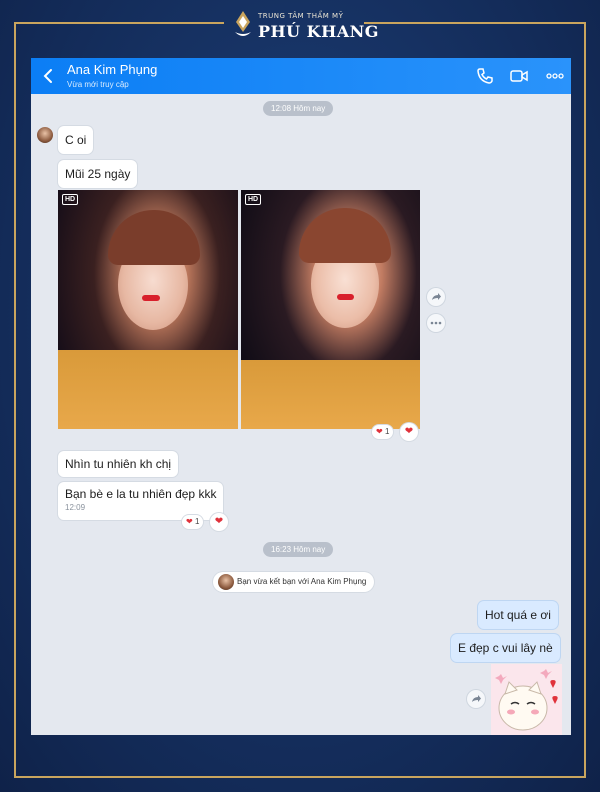  What do you see at coordinates (302, 581) in the screenshot?
I see `system-message-text: Bạn vừa kết bạn với Ana Kim Phụng` at bounding box center [302, 581].